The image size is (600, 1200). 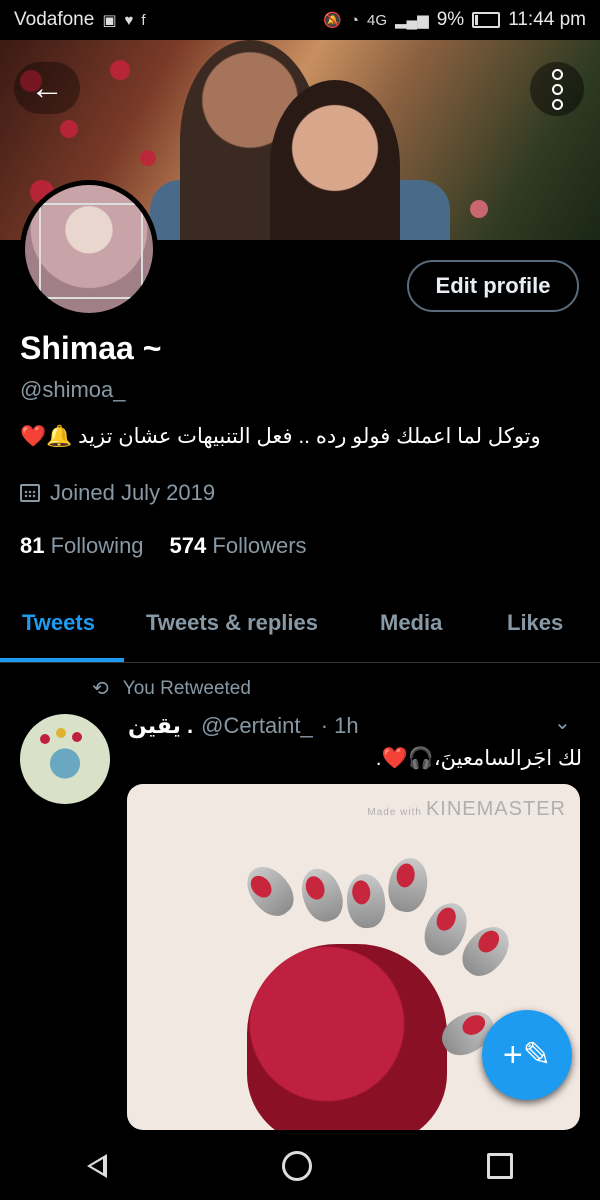 I want to click on joined-date: Joined July 2019, so click(x=117, y=493).